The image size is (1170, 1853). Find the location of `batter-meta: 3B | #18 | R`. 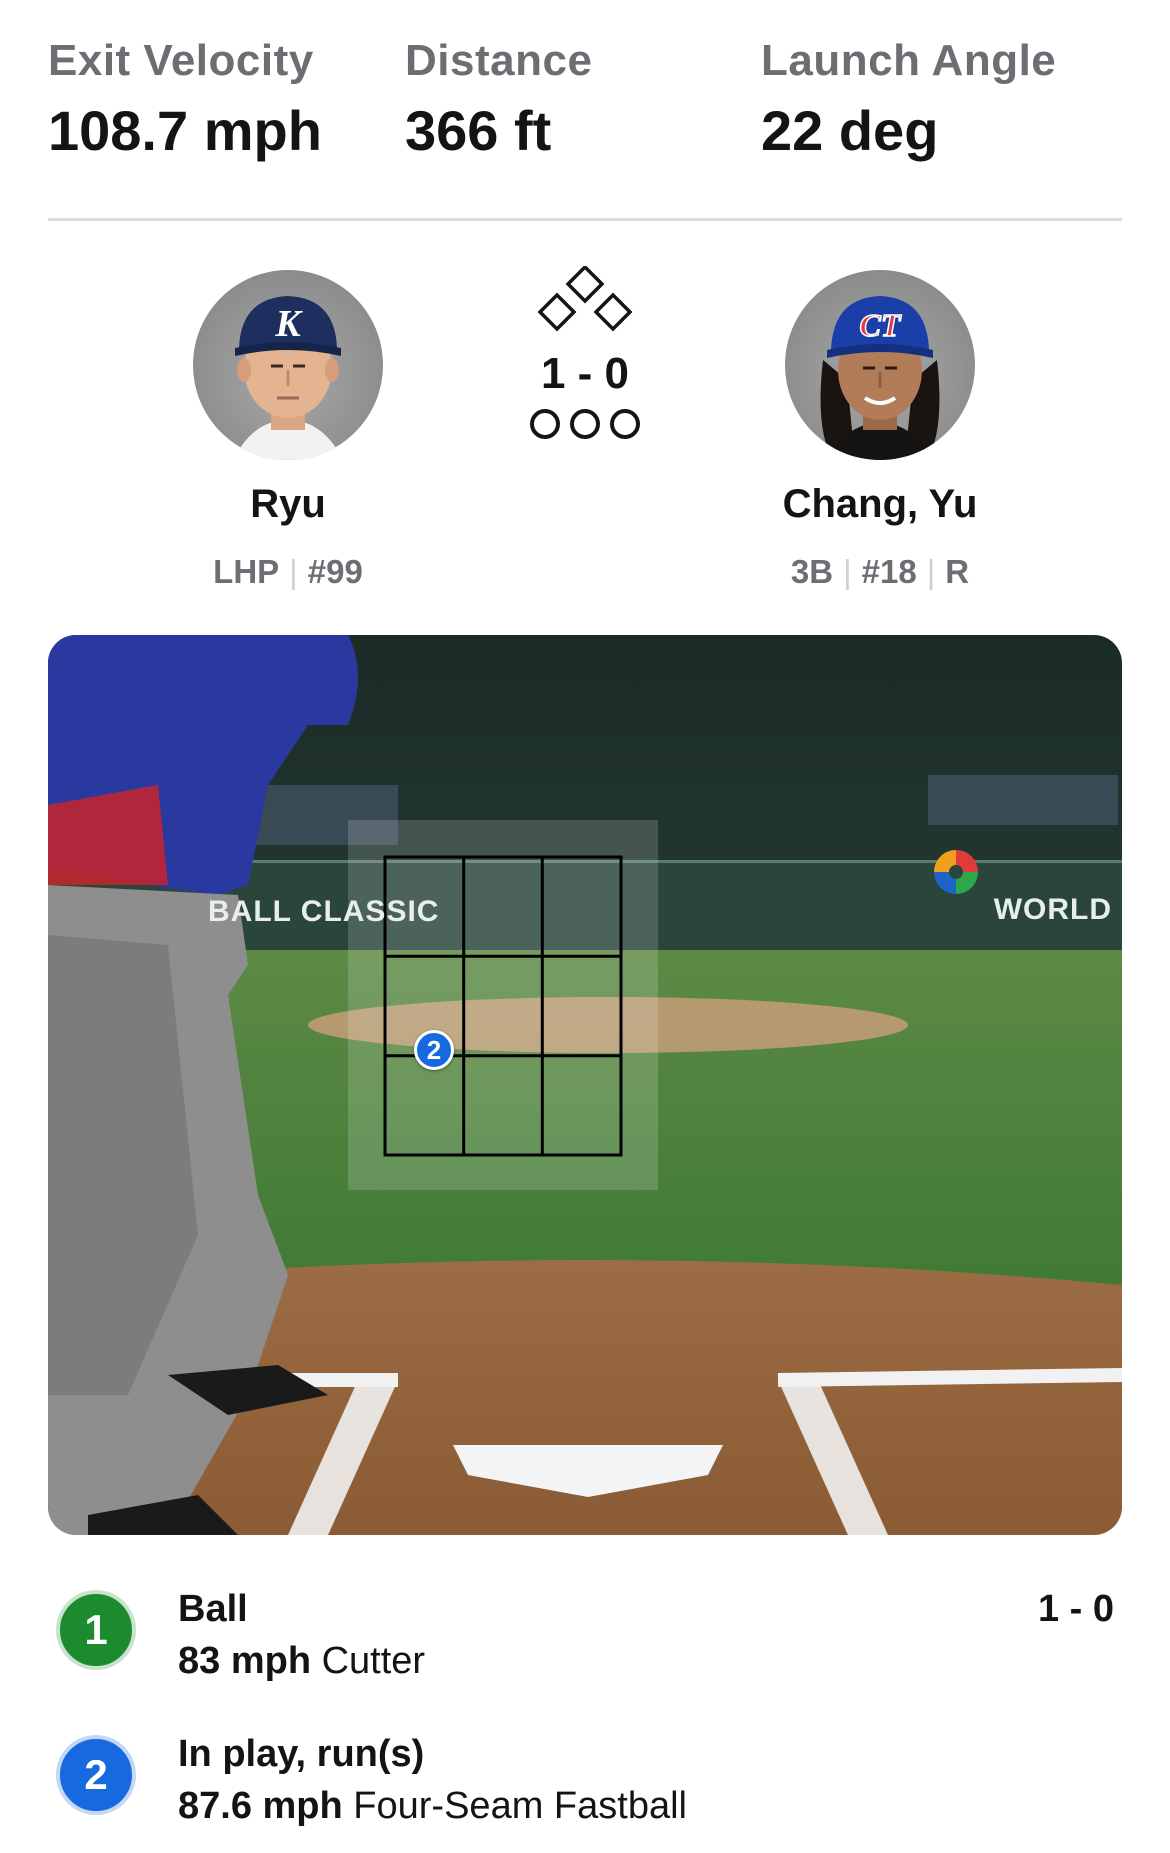

batter-meta: 3B | #18 | R is located at coordinates (880, 572).